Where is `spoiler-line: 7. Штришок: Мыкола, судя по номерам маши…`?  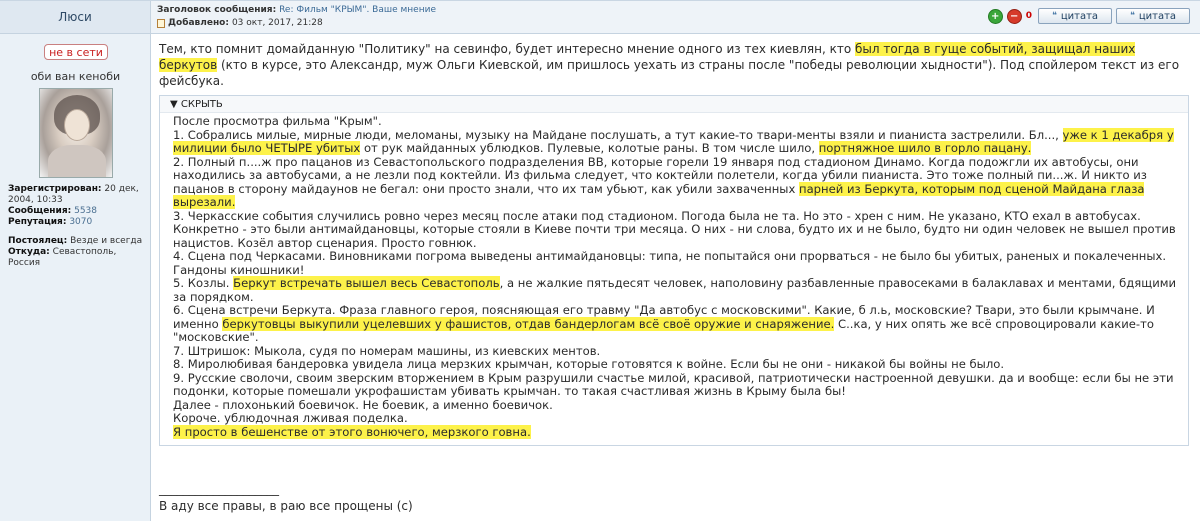 spoiler-line: 7. Штришок: Мыкола, судя по номерам маши… is located at coordinates (387, 350).